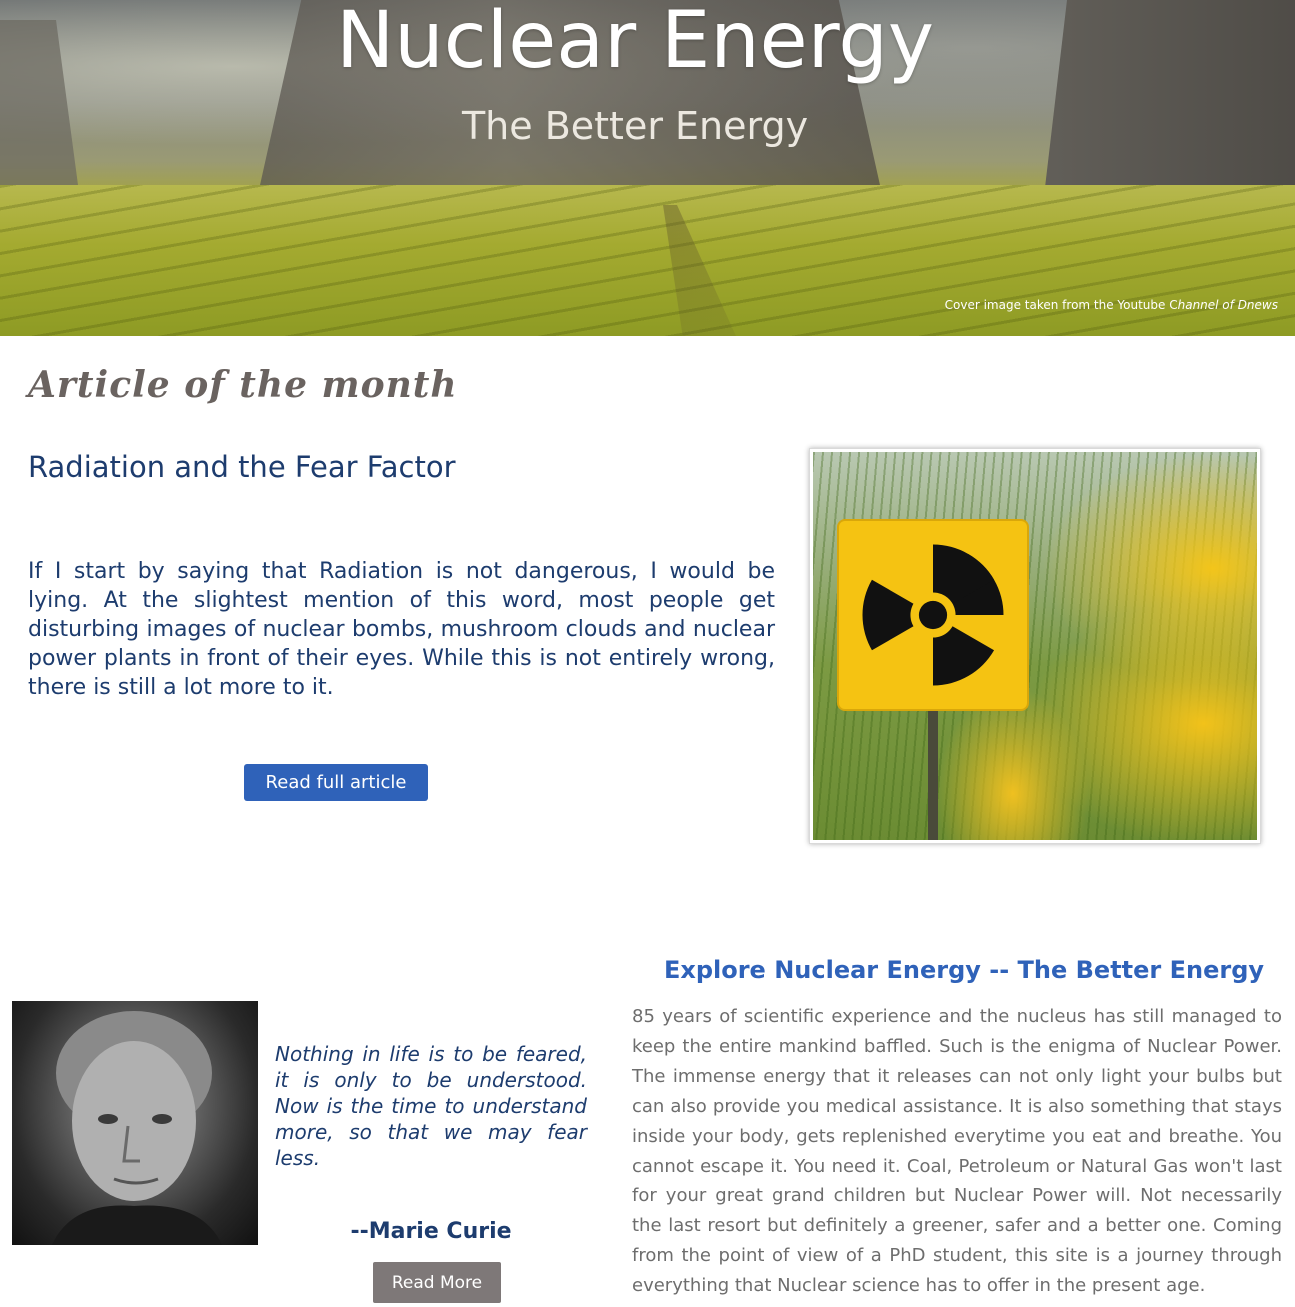 The image size is (1295, 1307). What do you see at coordinates (242, 467) in the screenshot?
I see `article-title: Radiation and the Fear Factor` at bounding box center [242, 467].